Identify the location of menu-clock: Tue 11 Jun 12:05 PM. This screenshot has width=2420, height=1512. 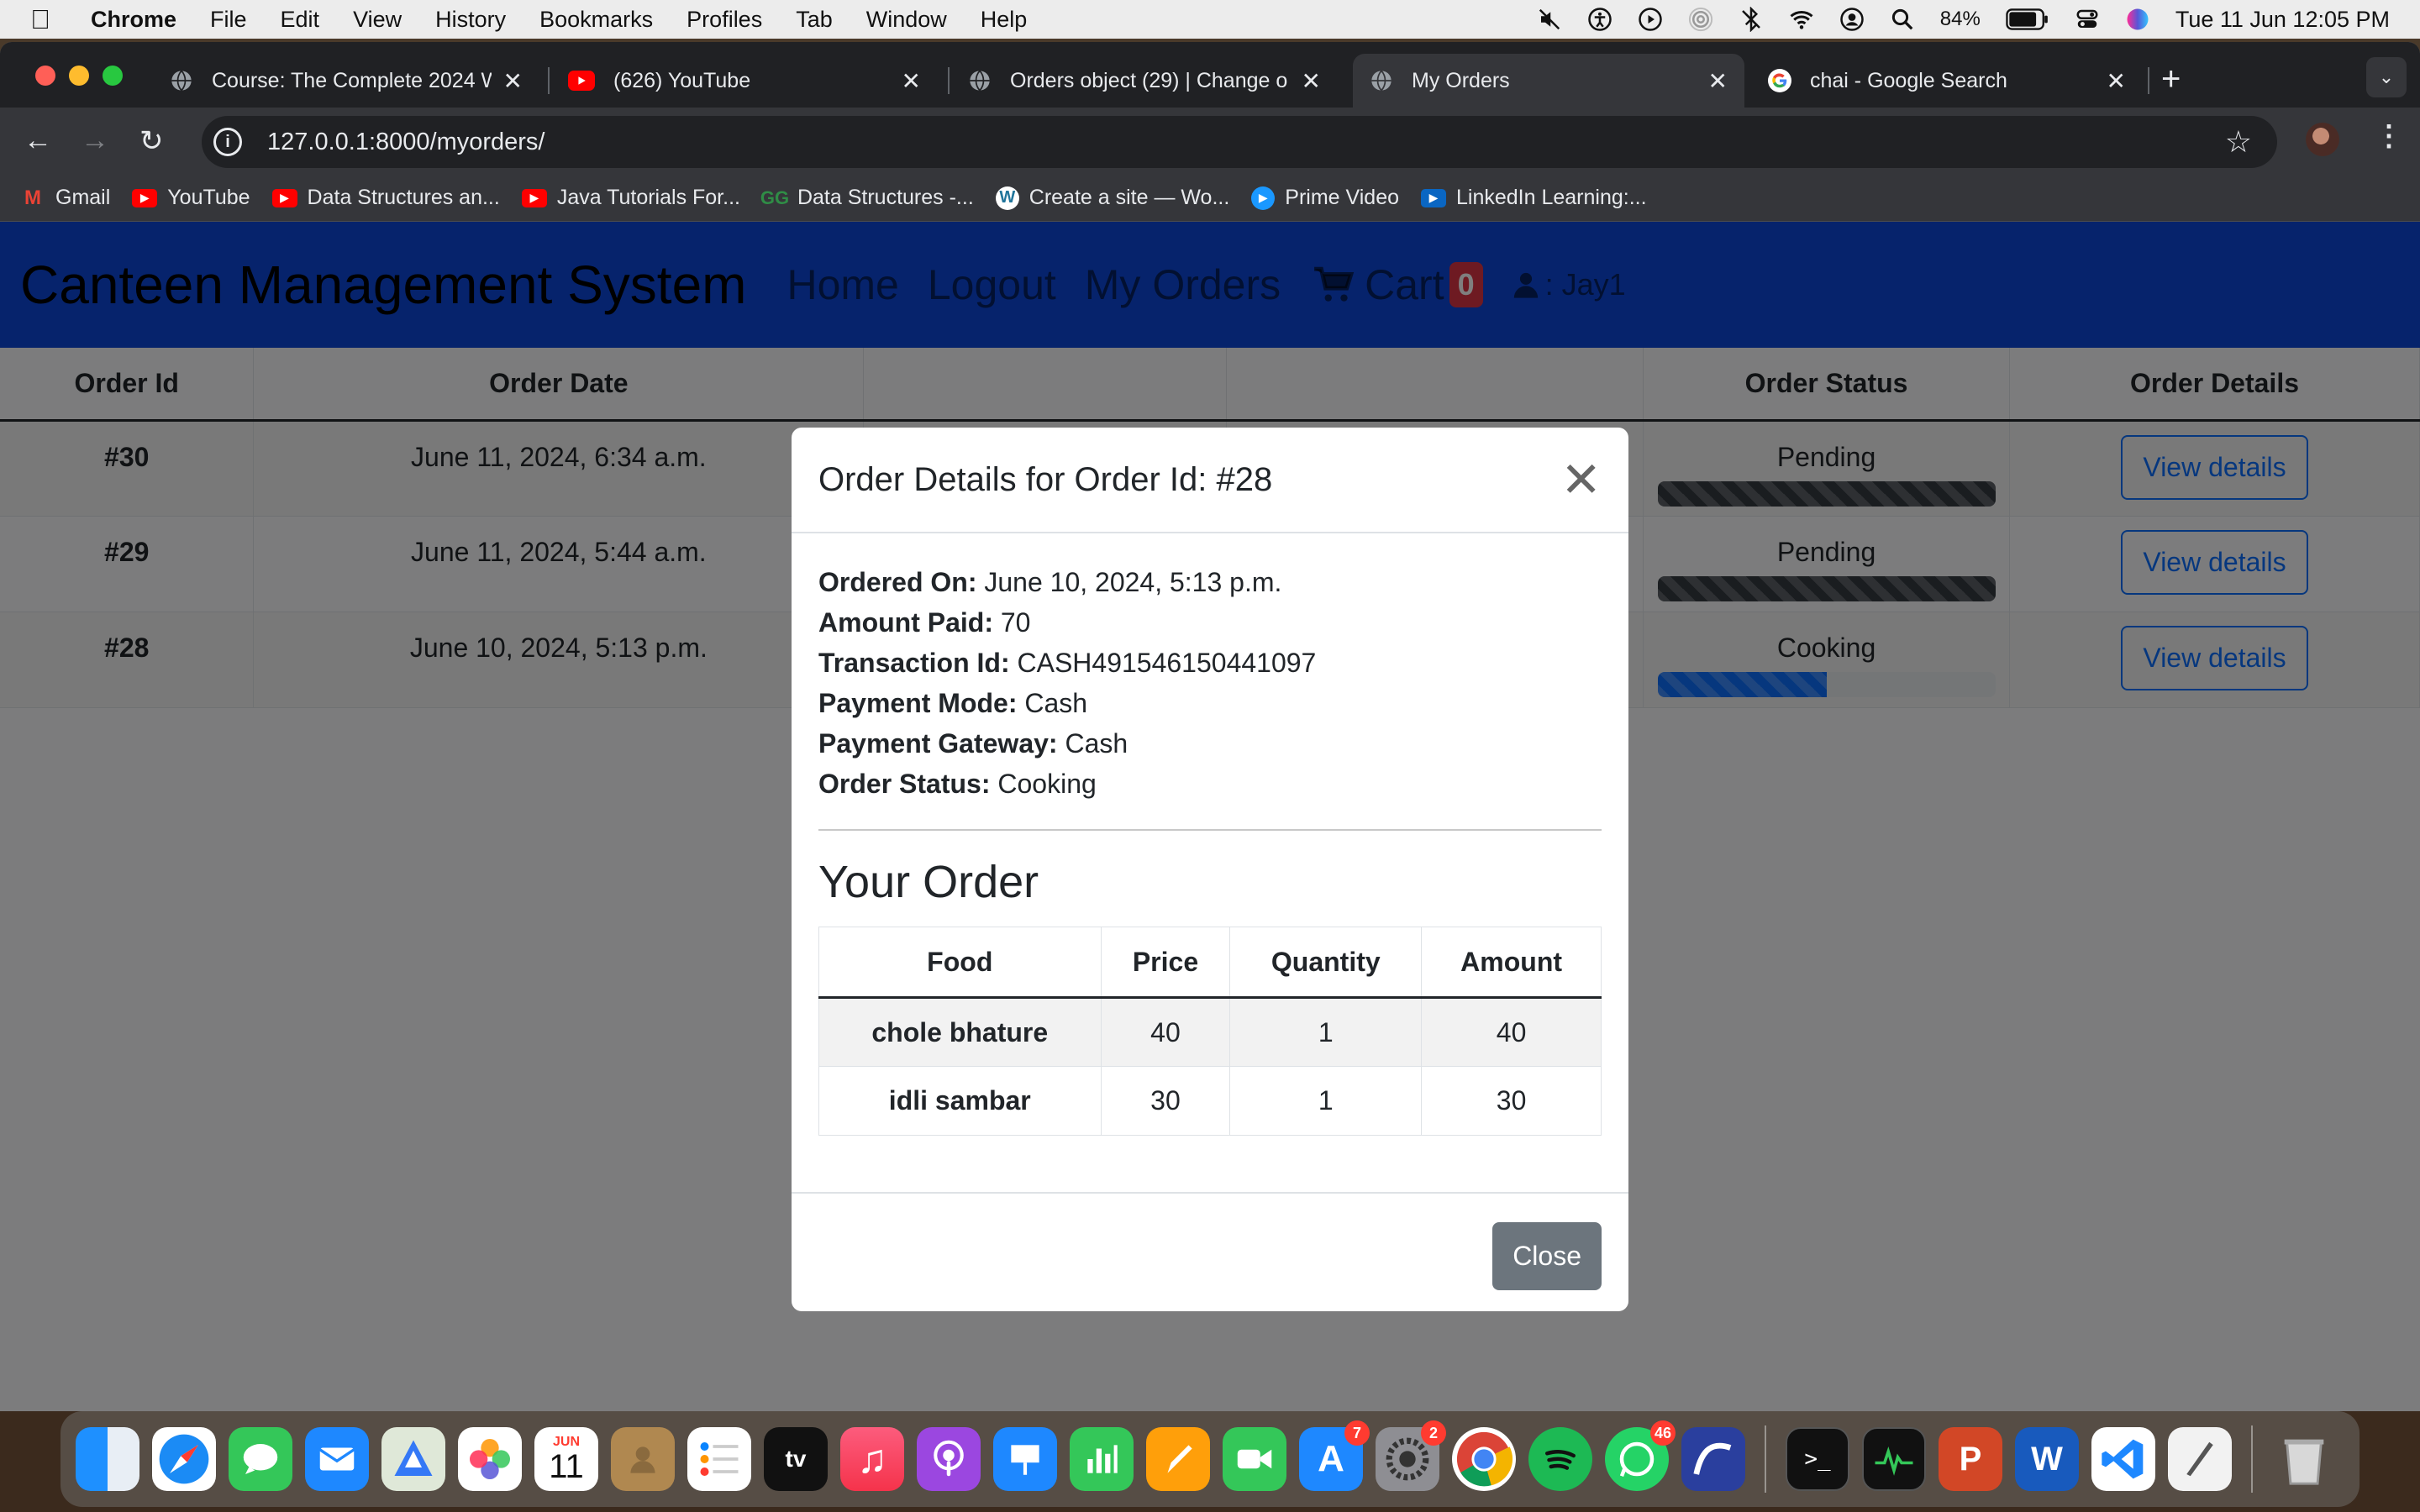
(2282, 20).